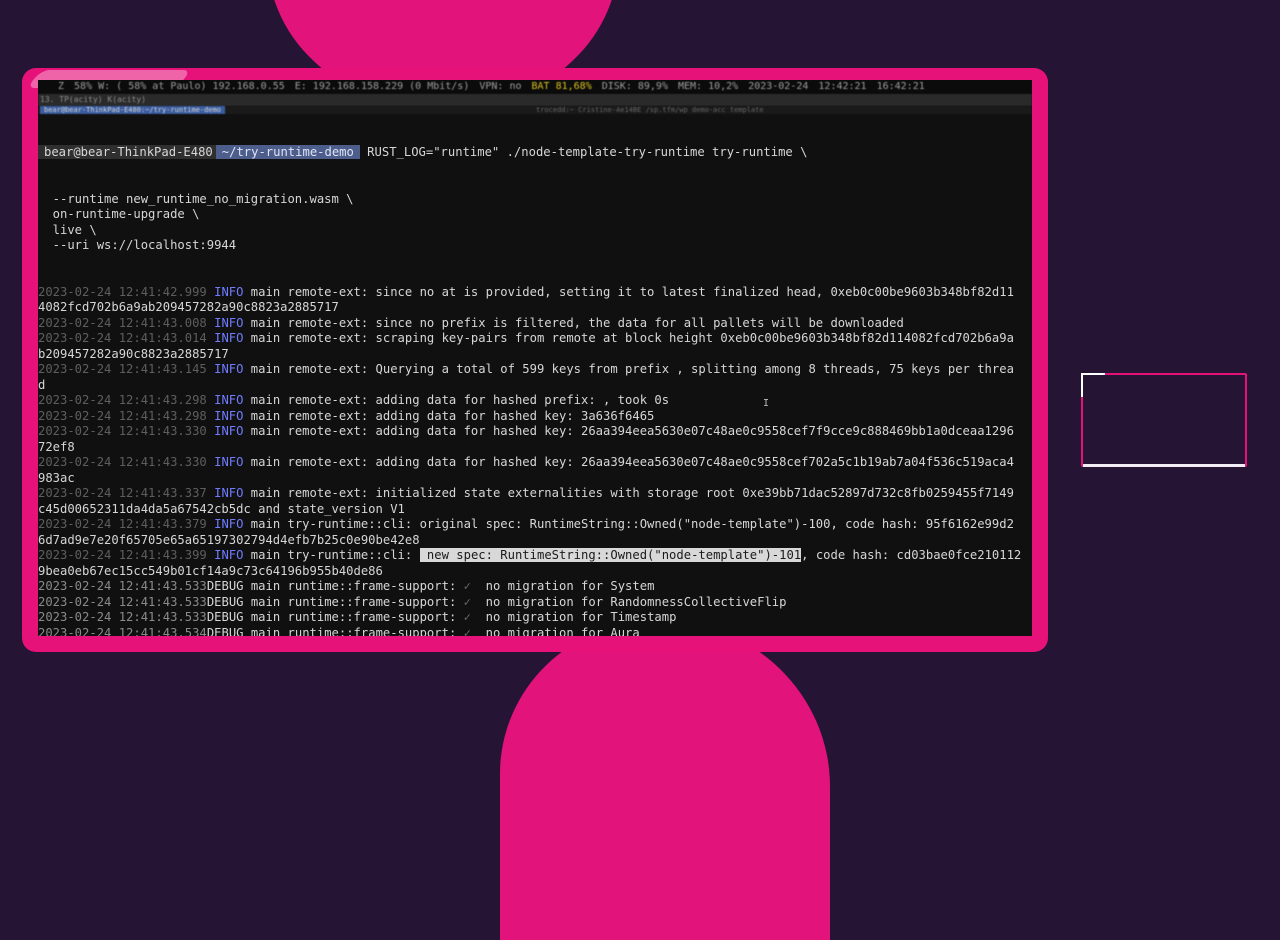 Image resolution: width=1280 pixels, height=940 pixels. Describe the element at coordinates (1093, 385) in the screenshot. I see `corner-marker` at that location.